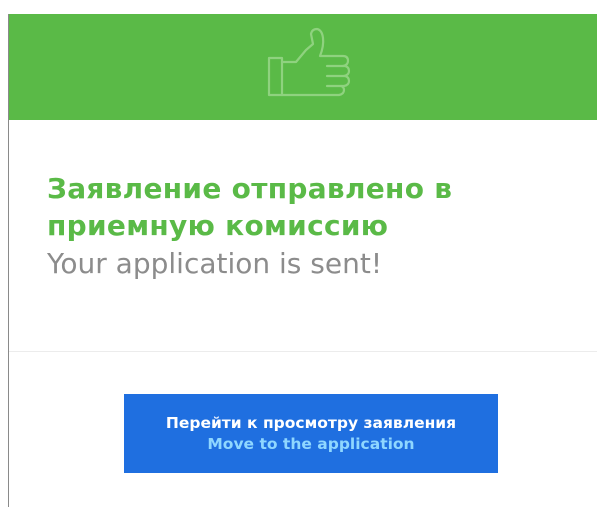  I want to click on confirmation-title-en: Your application is sent!, so click(215, 263).